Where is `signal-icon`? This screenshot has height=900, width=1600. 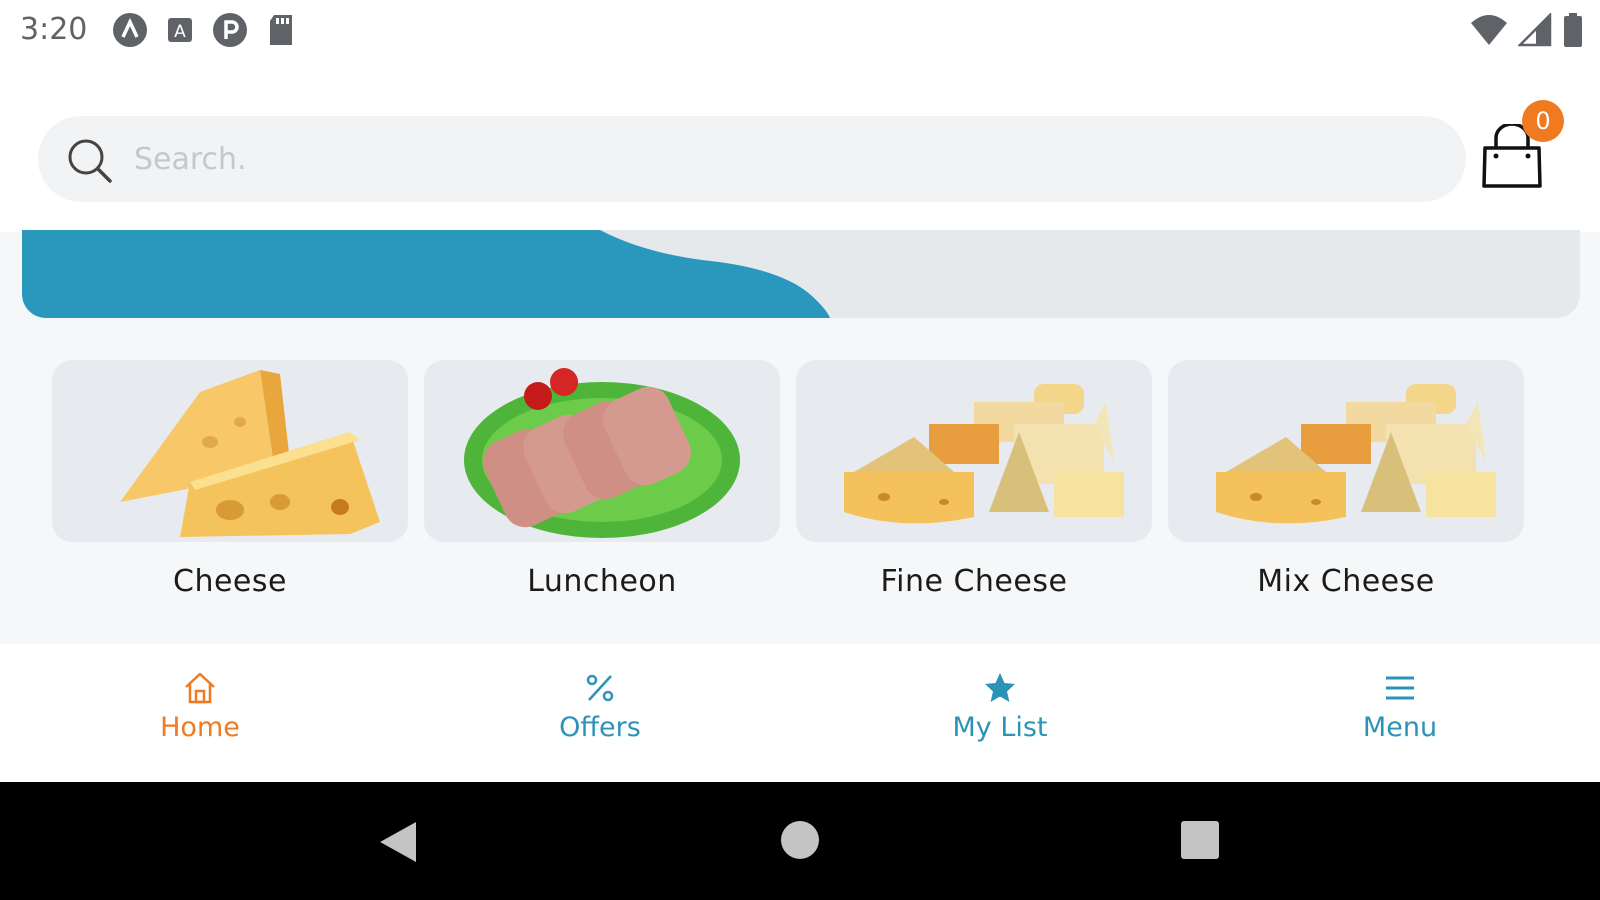 signal-icon is located at coordinates (1534, 31).